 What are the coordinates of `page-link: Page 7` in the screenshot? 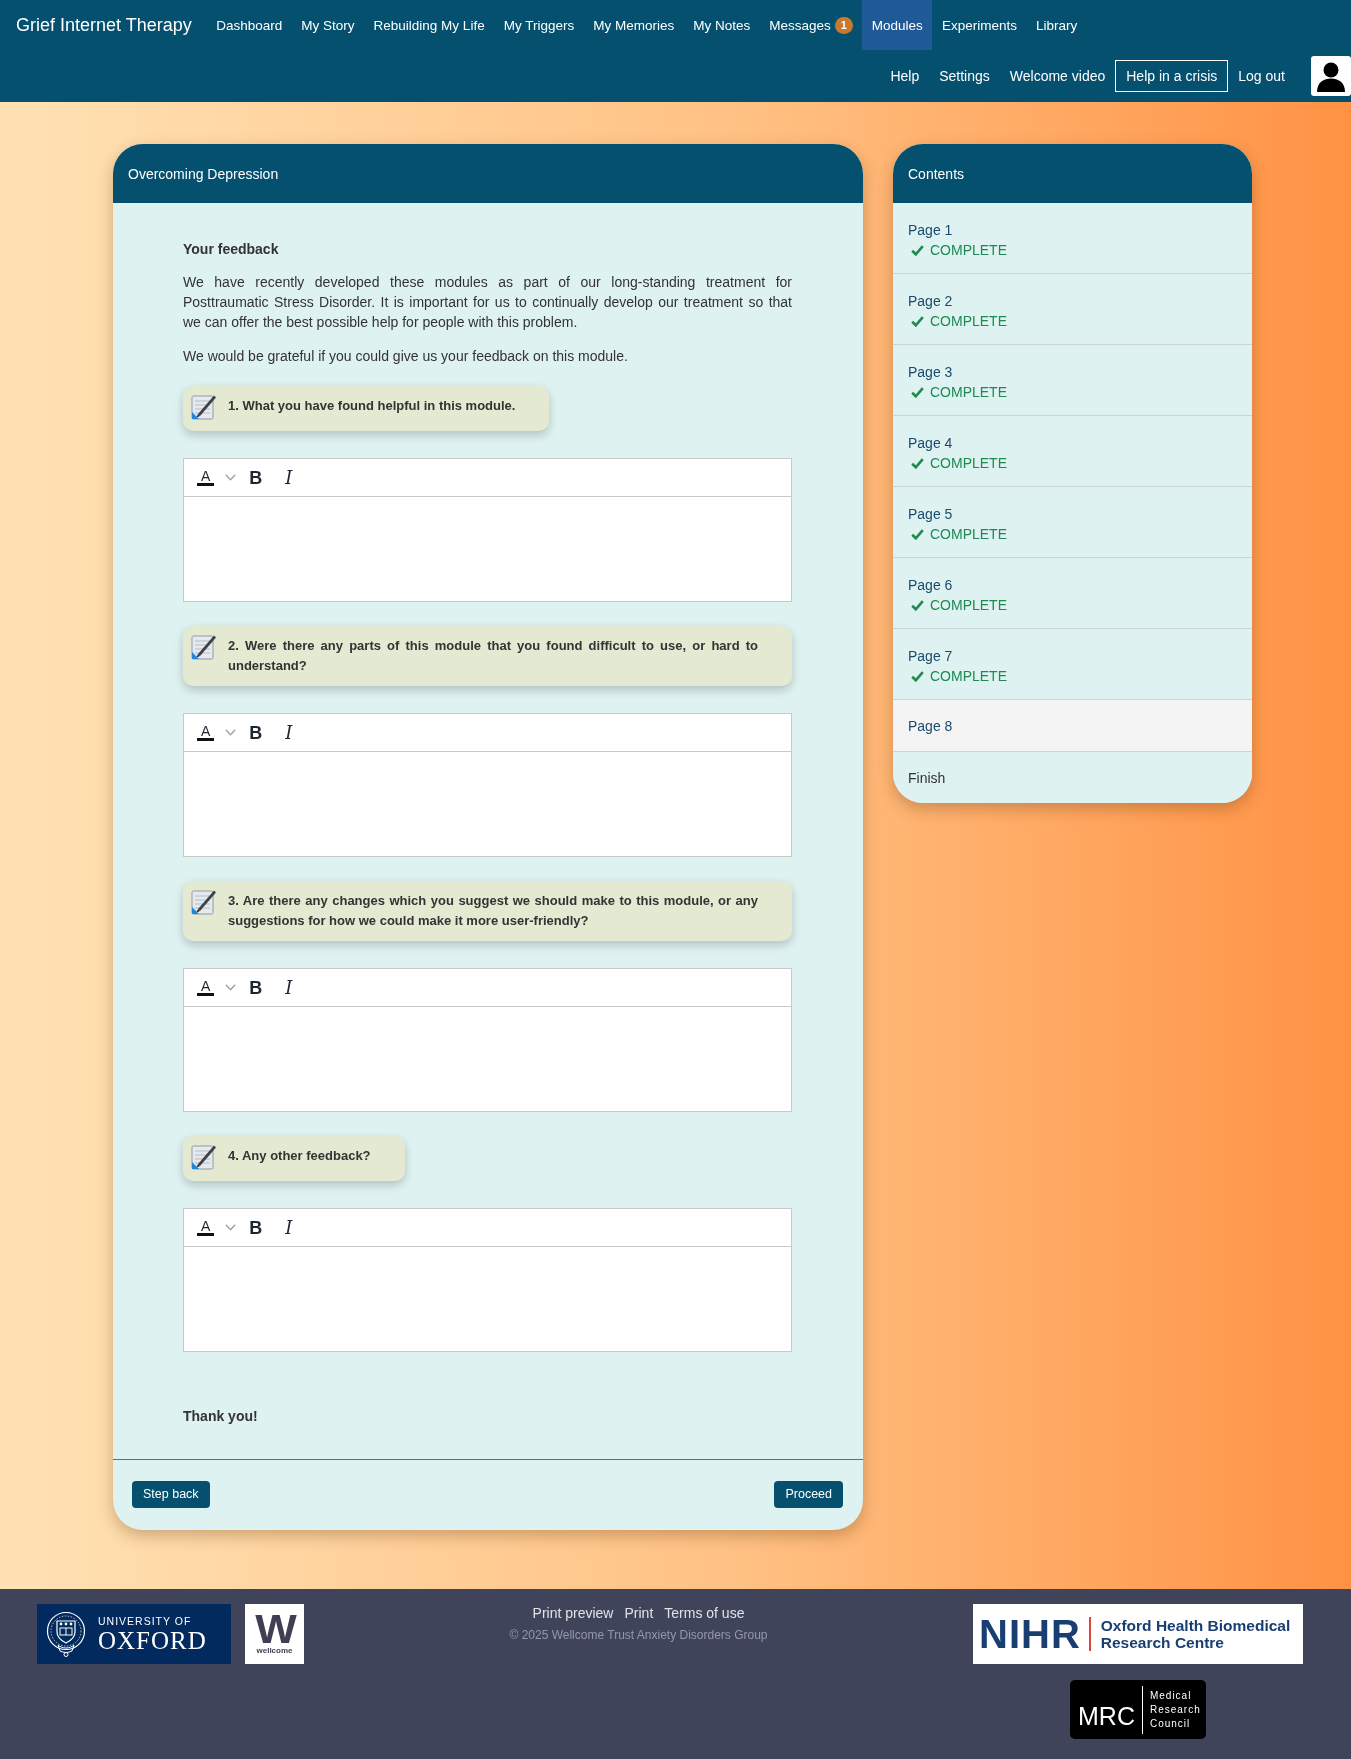 It's located at (930, 656).